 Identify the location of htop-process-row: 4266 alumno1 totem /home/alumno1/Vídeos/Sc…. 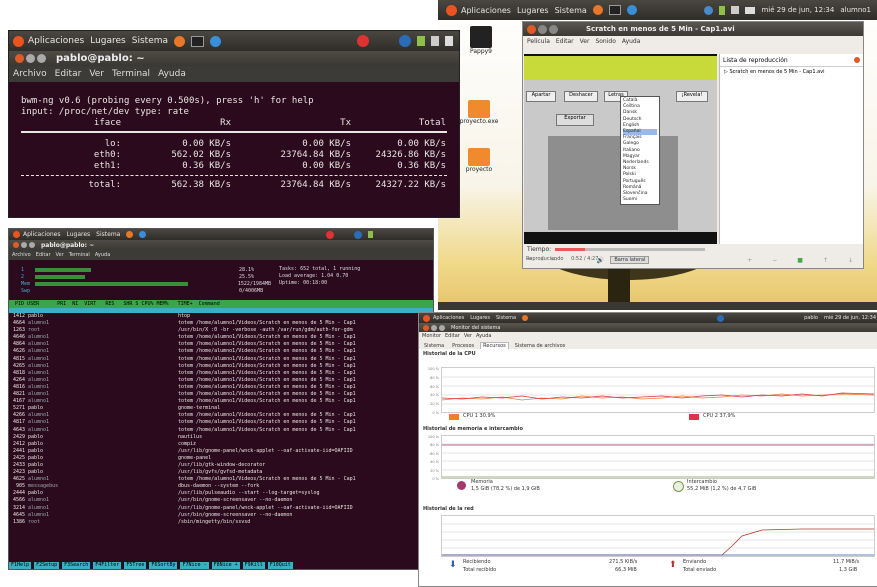
(221, 415).